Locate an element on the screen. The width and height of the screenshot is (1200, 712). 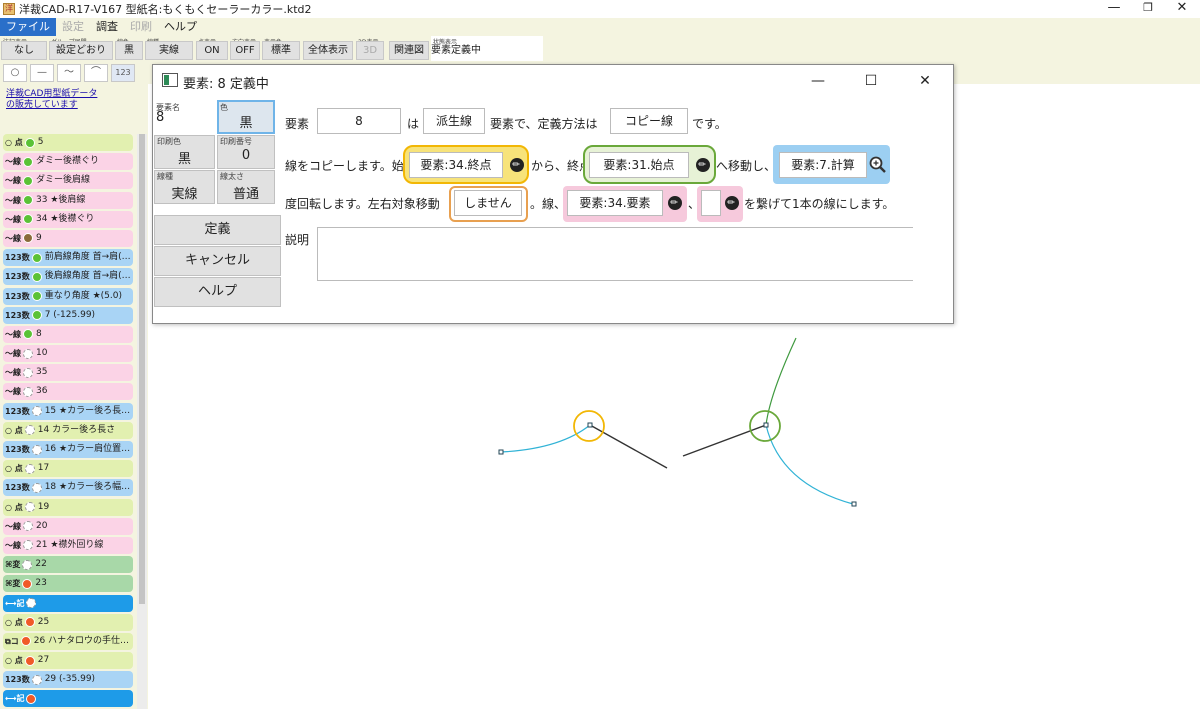
toolbar-fit: 全体表示 is located at coordinates (328, 48).